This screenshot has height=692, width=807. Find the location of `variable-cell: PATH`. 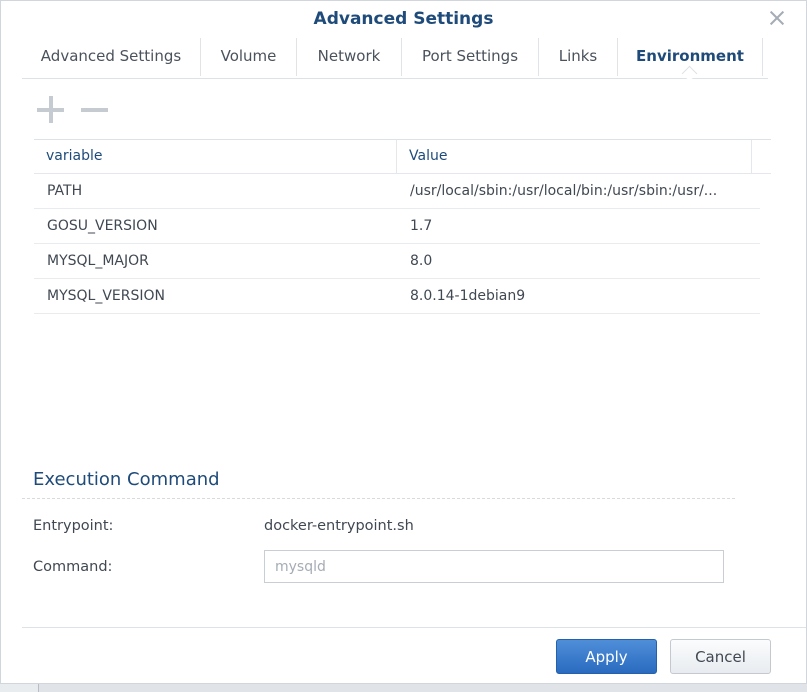

variable-cell: PATH is located at coordinates (65, 191).